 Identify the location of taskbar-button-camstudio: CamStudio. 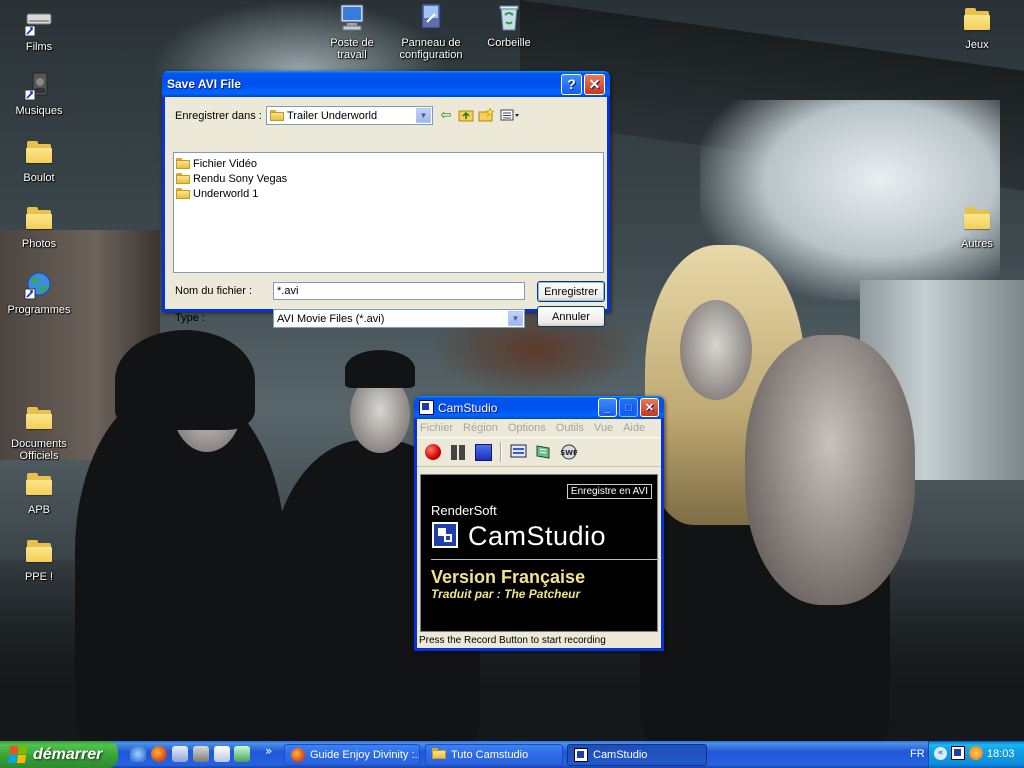
(637, 755).